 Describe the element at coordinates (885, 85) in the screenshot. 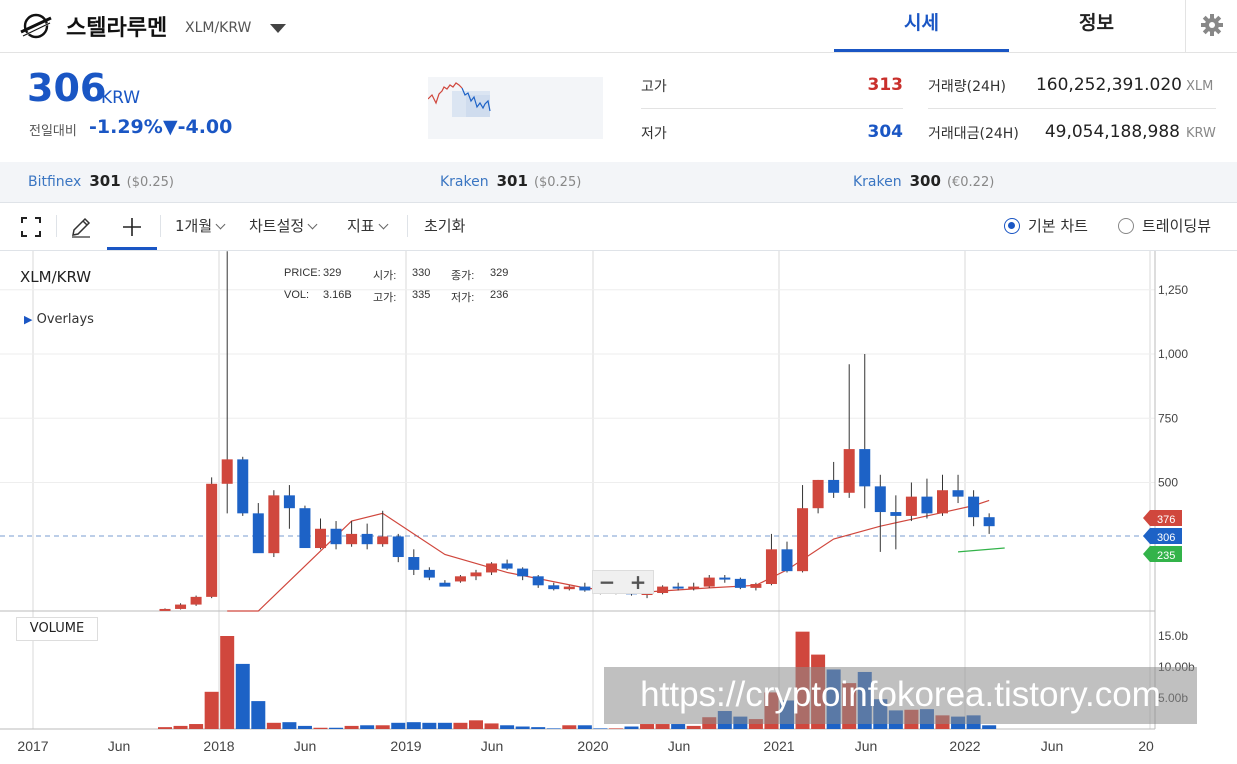

I see `high-value: 313` at that location.